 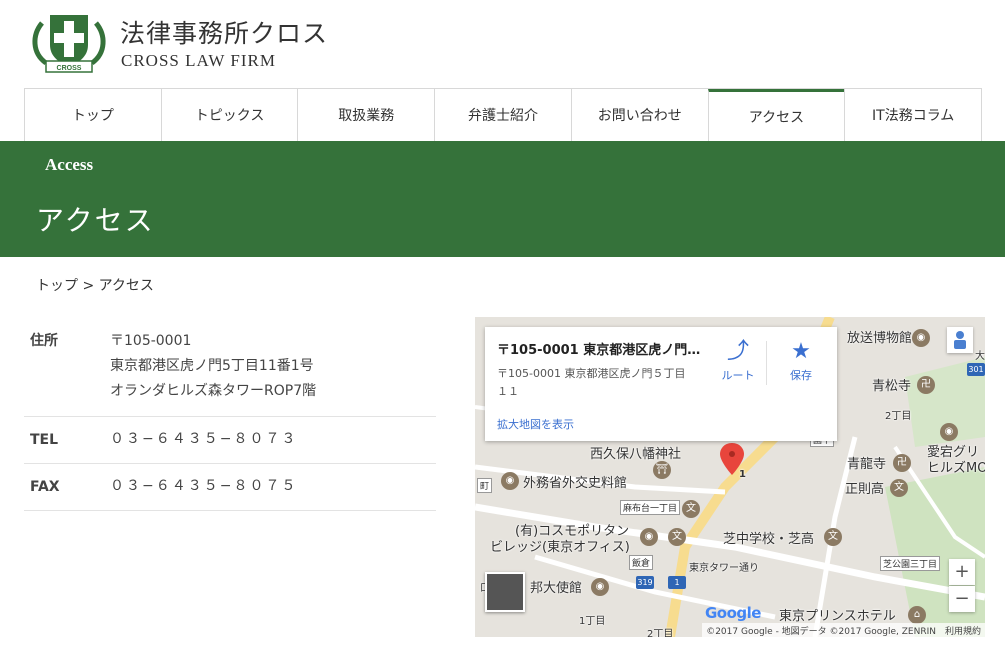 What do you see at coordinates (224, 32) in the screenshot?
I see `brand-name-japanese: 法律事務所クロス` at bounding box center [224, 32].